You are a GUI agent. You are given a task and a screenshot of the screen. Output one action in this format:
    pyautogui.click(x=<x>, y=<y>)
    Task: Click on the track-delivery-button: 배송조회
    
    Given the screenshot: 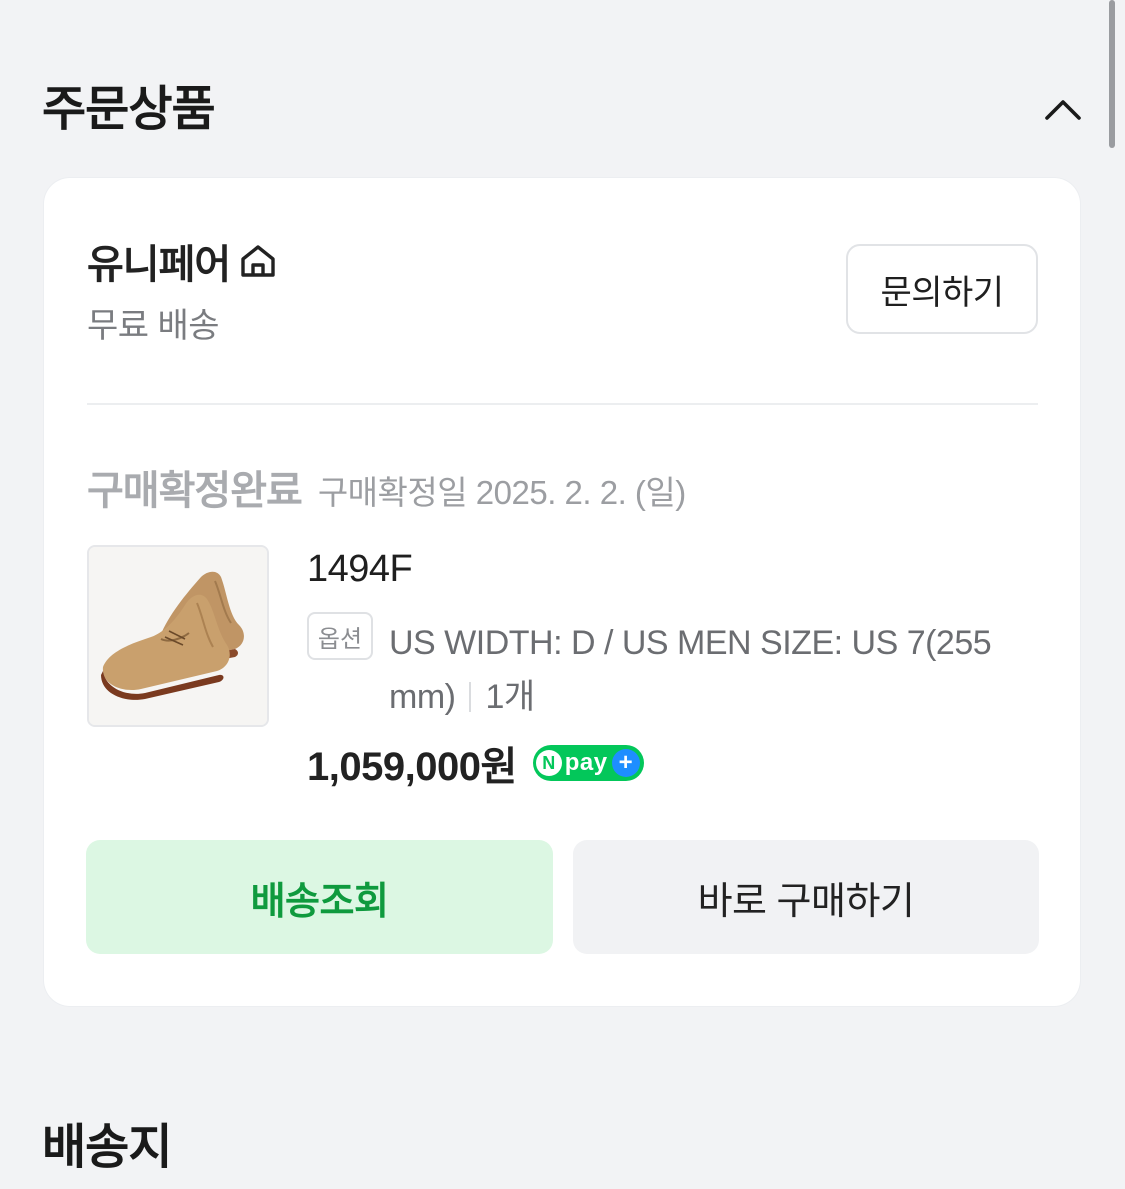 What is the action you would take?
    pyautogui.click(x=319, y=897)
    